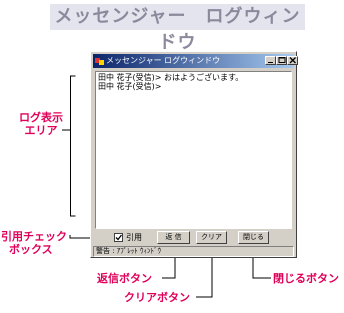  Describe the element at coordinates (34, 243) in the screenshot. I see `annotation-quote-checkbox: 引用チェック ボックス` at that location.